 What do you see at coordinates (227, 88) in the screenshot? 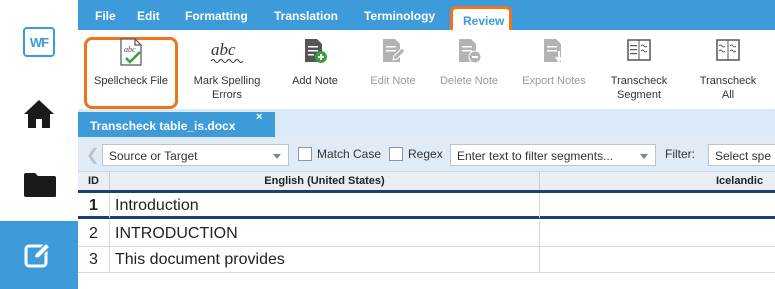
I see `mark-spelling-errors-label: Mark Spelling Errors` at bounding box center [227, 88].